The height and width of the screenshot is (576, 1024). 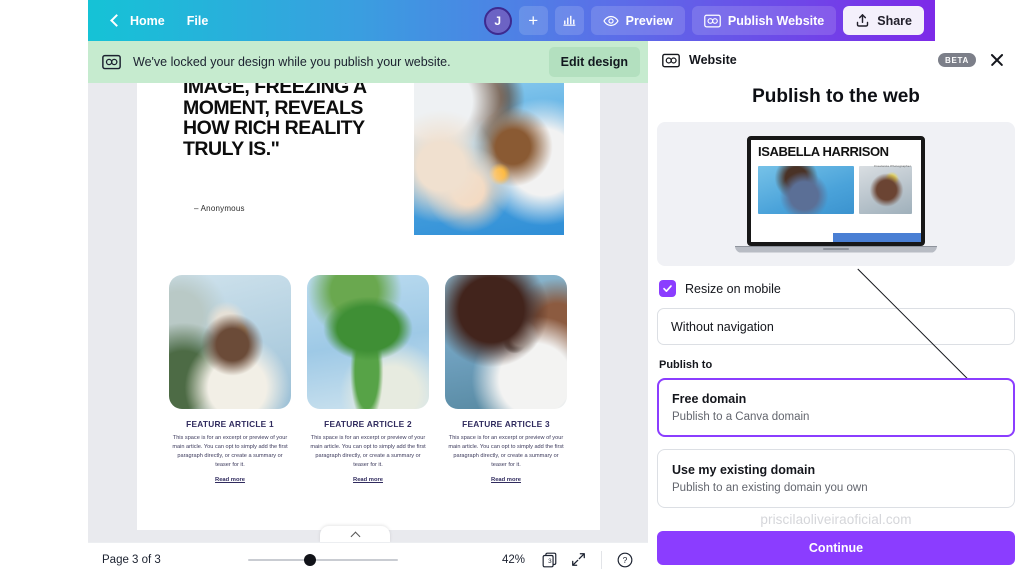 I want to click on resize-on-mobile-row: Resize on mobile, so click(x=837, y=288).